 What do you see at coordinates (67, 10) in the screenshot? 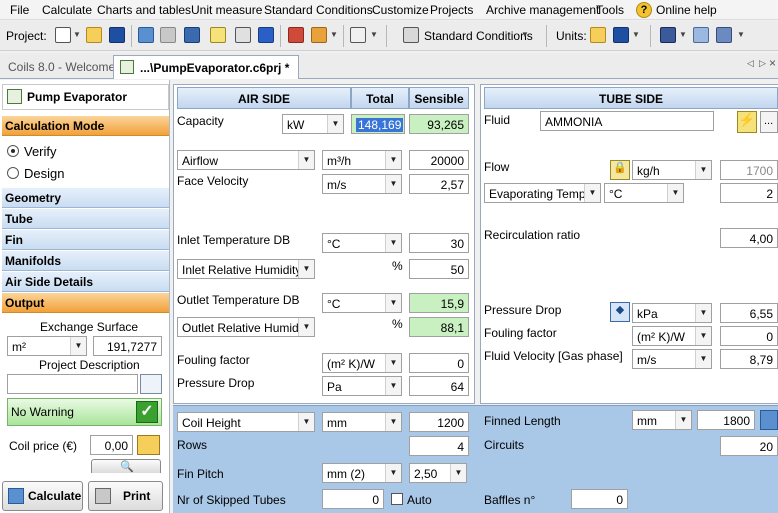
I see `menu-calculate: Calculate` at bounding box center [67, 10].